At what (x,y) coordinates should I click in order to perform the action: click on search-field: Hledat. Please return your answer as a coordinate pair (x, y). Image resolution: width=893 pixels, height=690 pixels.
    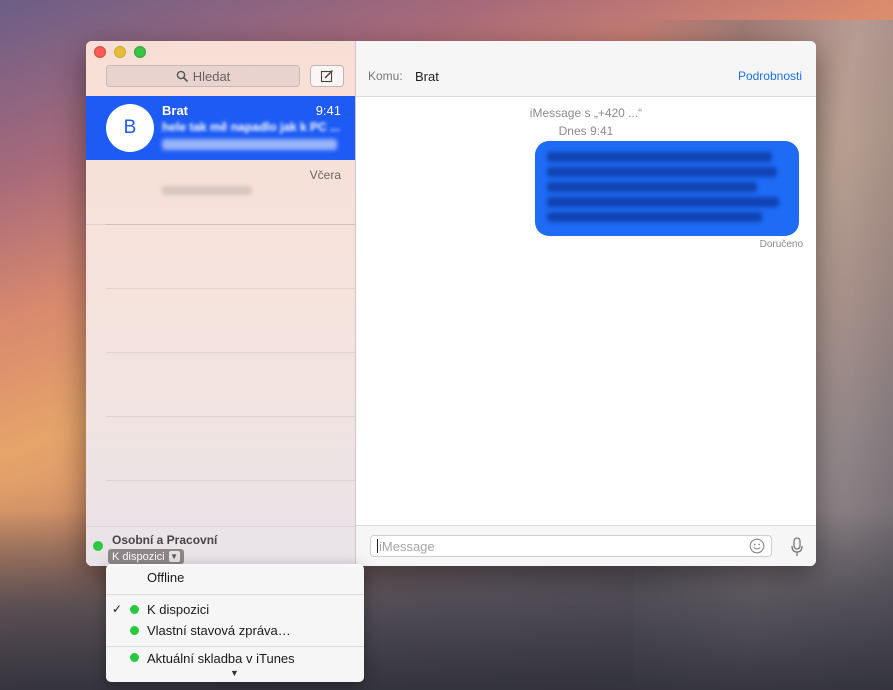
    Looking at the image, I should click on (203, 76).